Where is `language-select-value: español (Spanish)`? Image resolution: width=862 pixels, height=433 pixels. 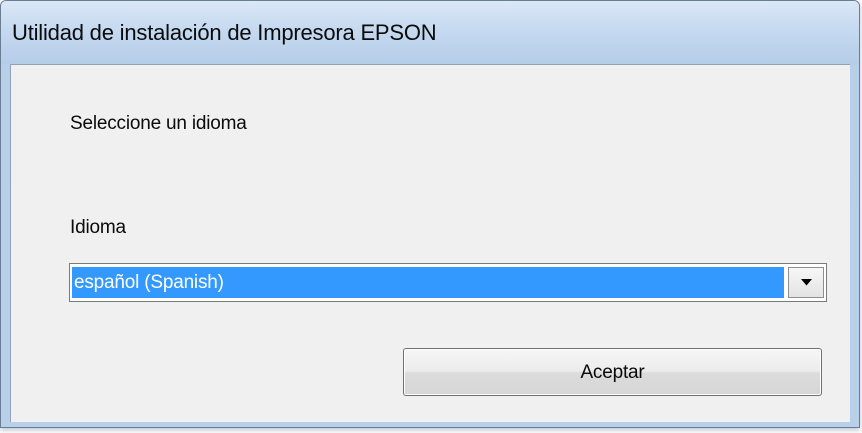
language-select-value: español (Spanish) is located at coordinates (428, 282).